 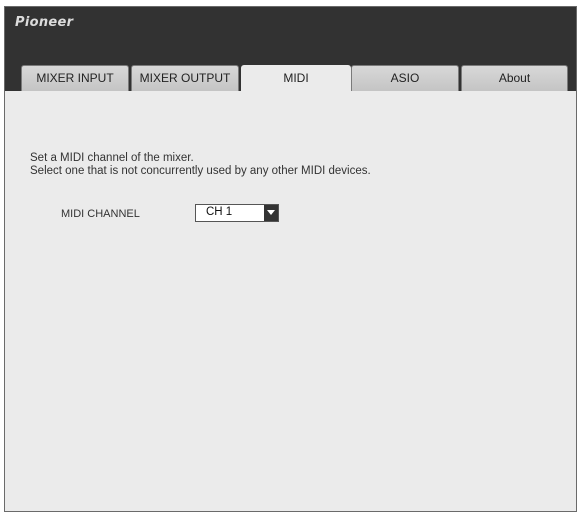 What do you see at coordinates (75, 78) in the screenshot?
I see `tab-mixer-input: MIXER INPUT` at bounding box center [75, 78].